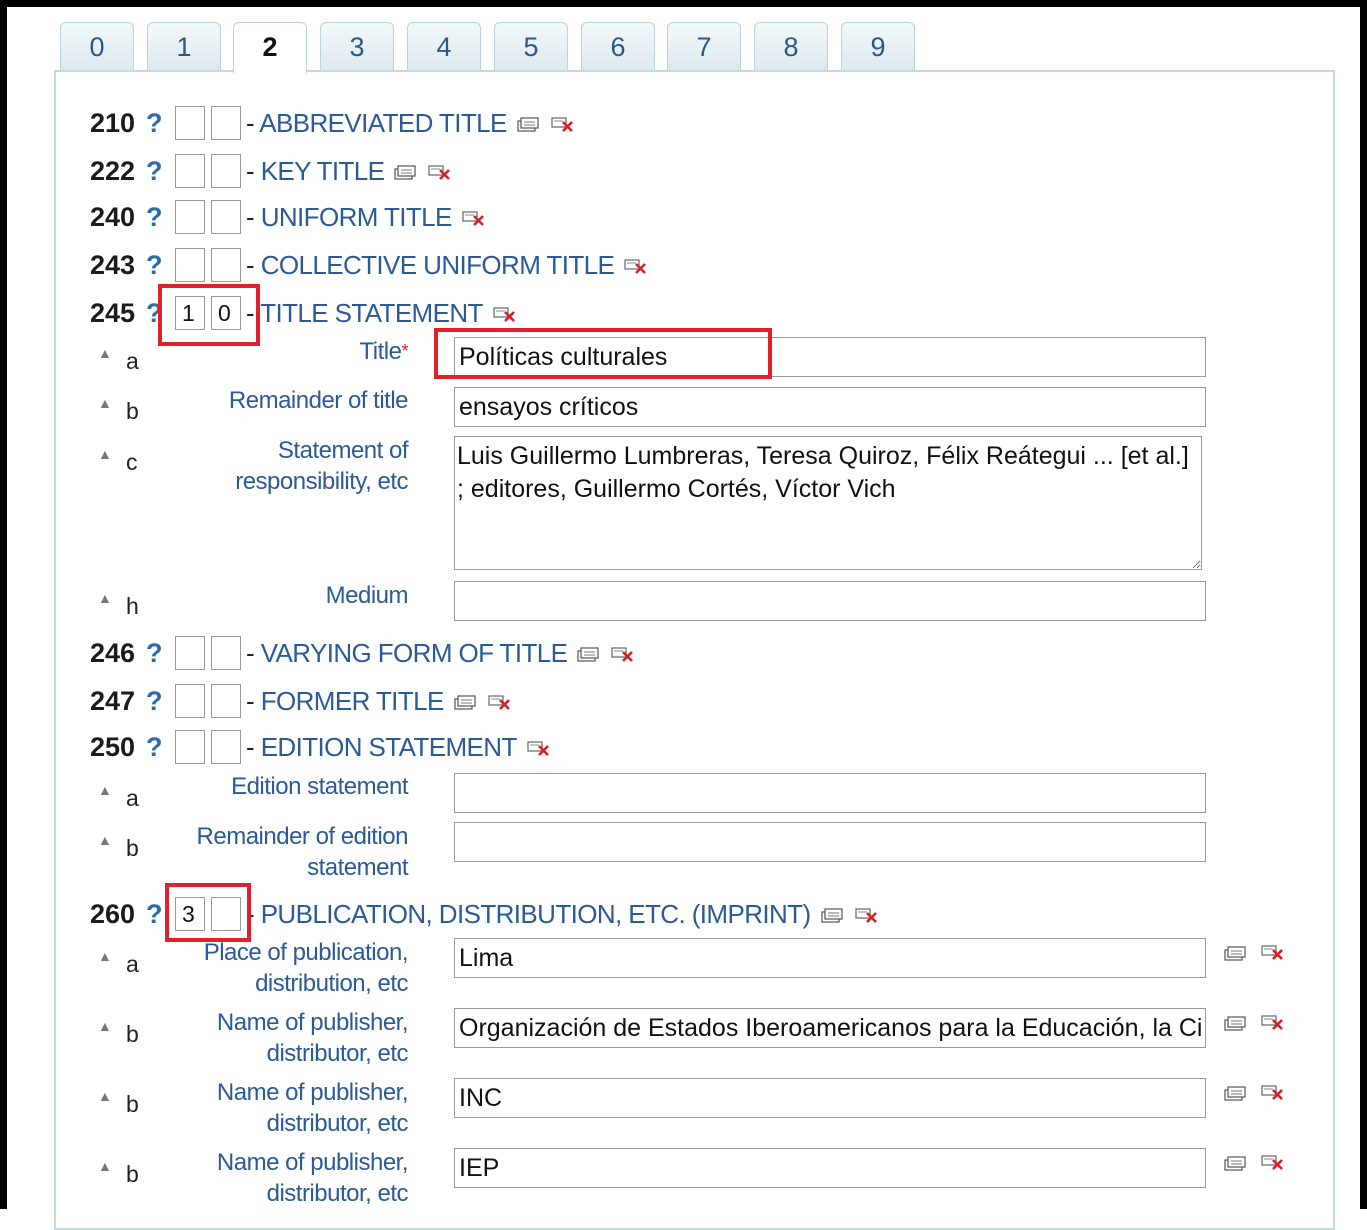 This screenshot has height=1230, width=1367. Describe the element at coordinates (190, 313) in the screenshot. I see `field-245-ind1` at that location.